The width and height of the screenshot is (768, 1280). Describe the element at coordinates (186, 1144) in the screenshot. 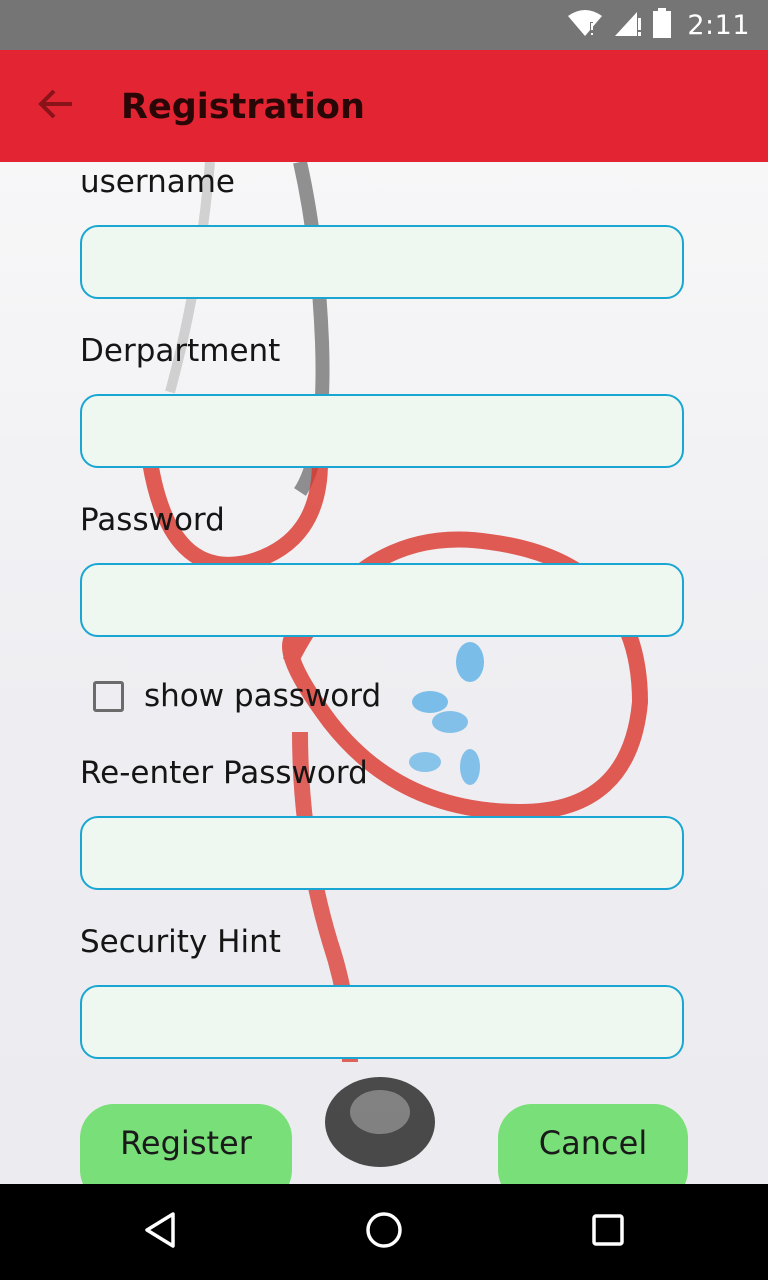

I see `register-button: Register` at that location.